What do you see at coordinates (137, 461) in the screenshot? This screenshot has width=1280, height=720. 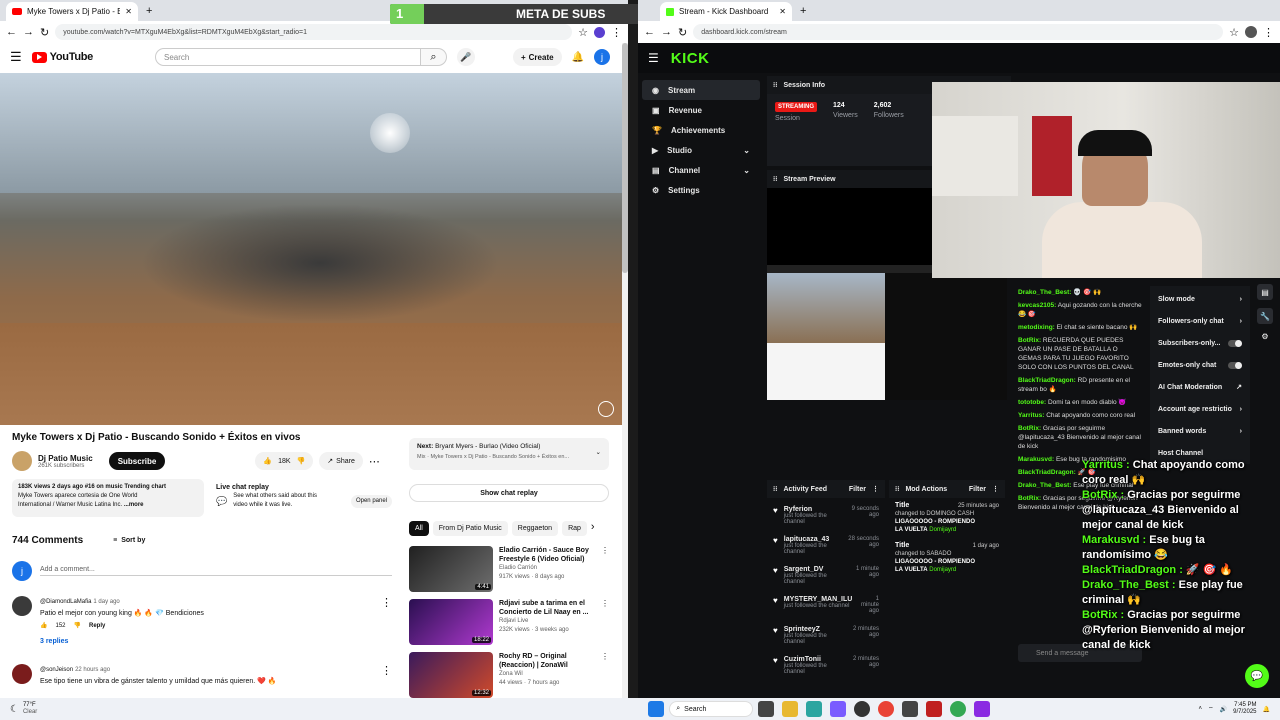 I see `subscribe-button: Subscribe` at bounding box center [137, 461].